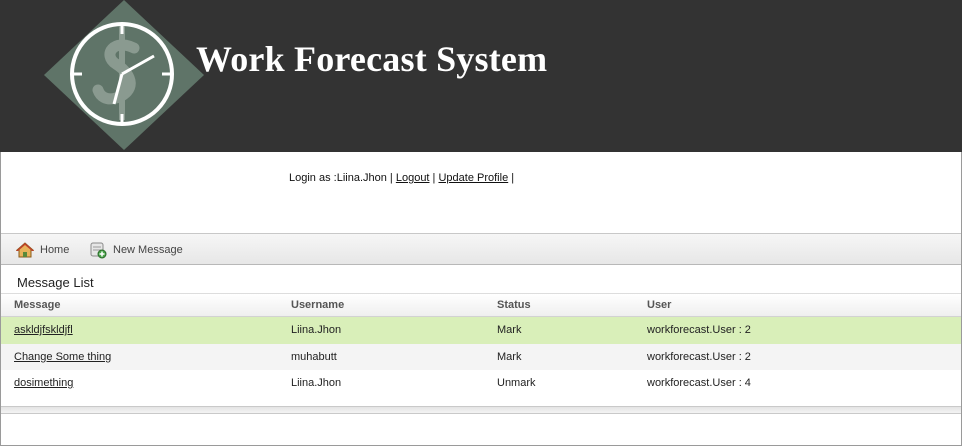 The height and width of the screenshot is (446, 962). Describe the element at coordinates (481, 410) in the screenshot. I see `table-footer-bar` at that location.